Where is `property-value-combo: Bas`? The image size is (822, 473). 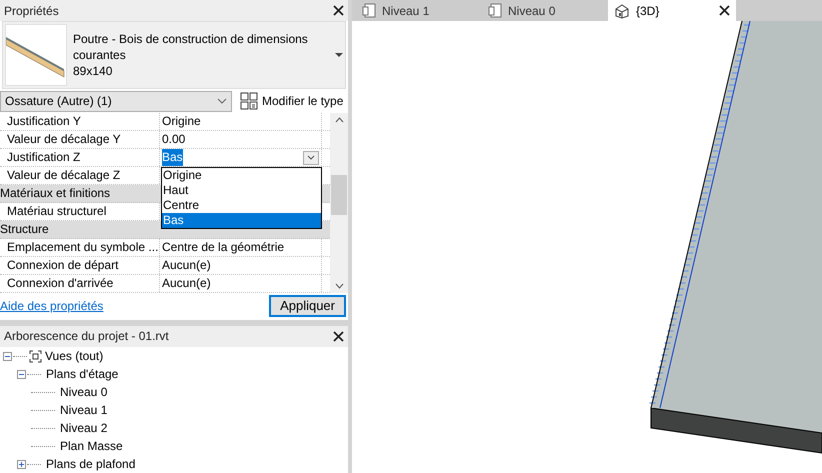 property-value-combo: Bas is located at coordinates (241, 157).